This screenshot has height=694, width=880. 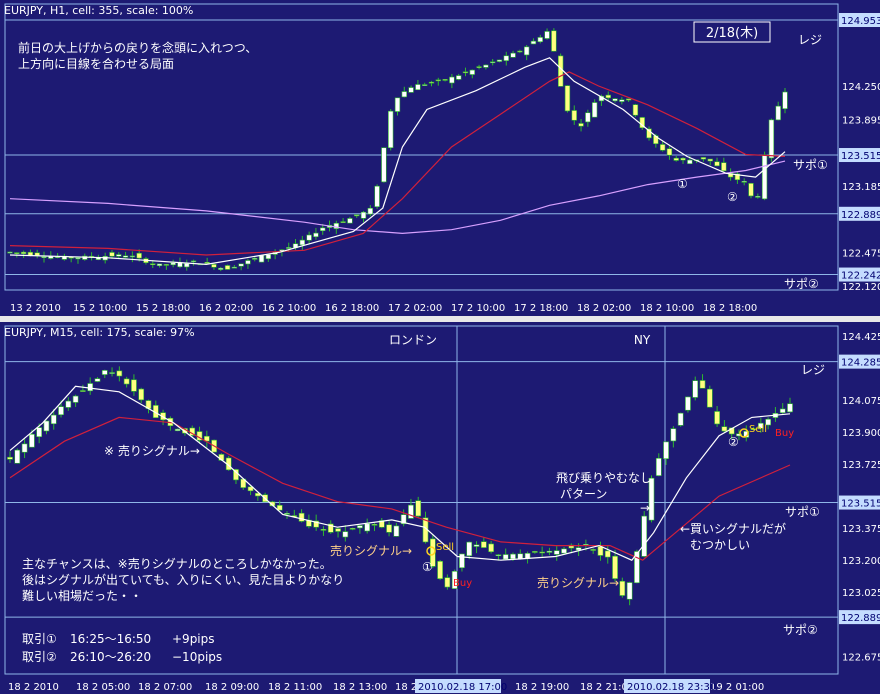 I want to click on m15-x-tick-label: 18 2 11:00, so click(x=295, y=687).